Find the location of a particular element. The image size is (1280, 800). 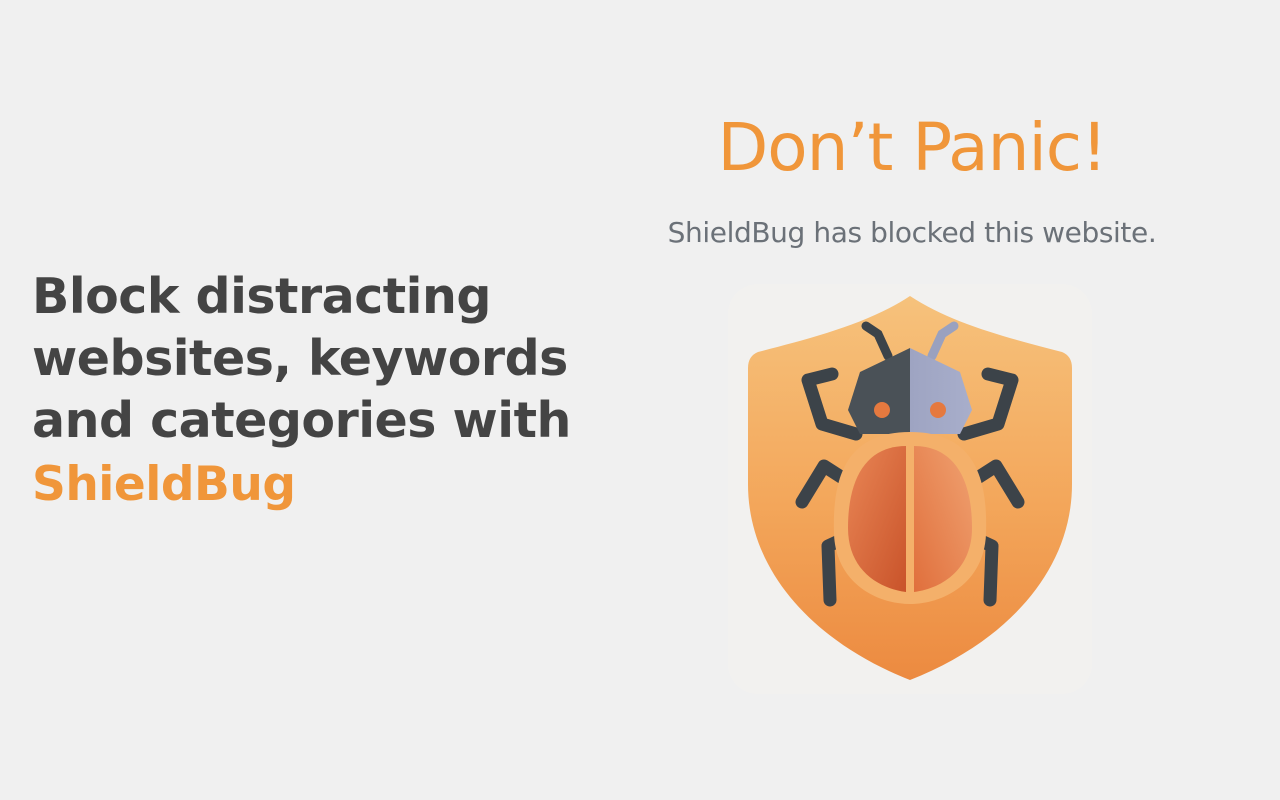

brand-name: ShieldBug is located at coordinates (164, 484).